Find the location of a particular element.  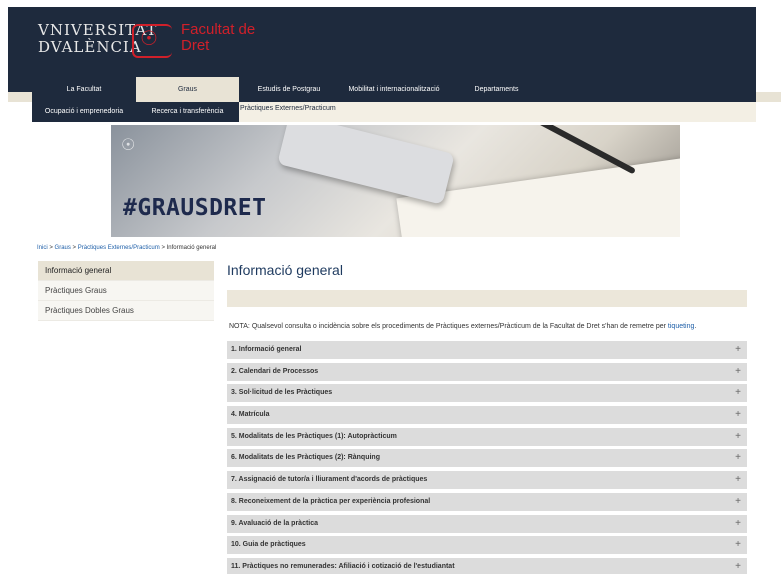

nav-band-right is located at coordinates (768, 97).